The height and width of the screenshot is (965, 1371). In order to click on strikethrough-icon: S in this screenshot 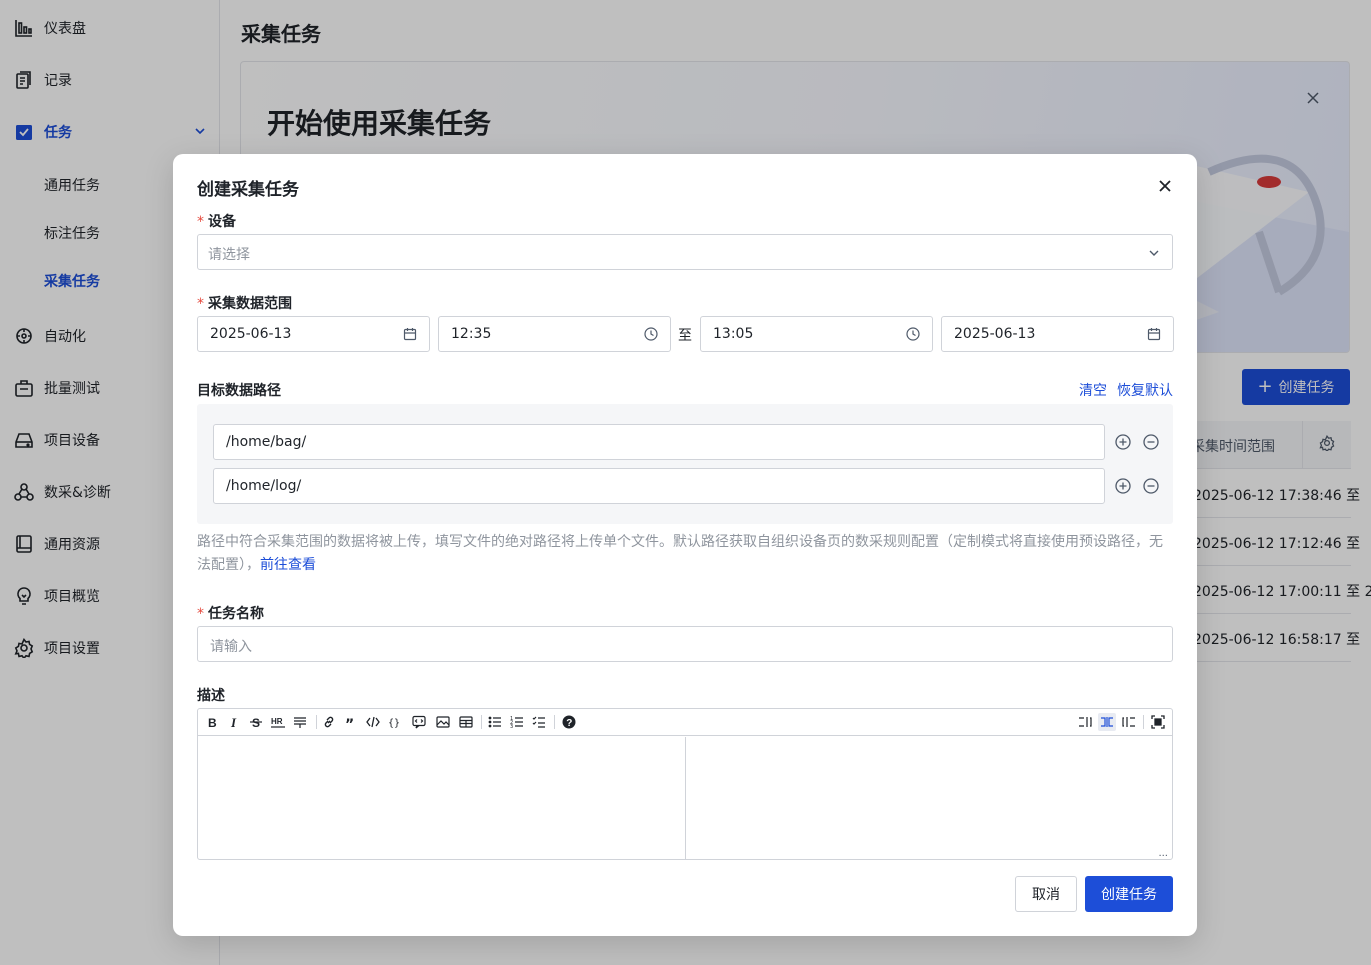, I will do `click(256, 722)`.